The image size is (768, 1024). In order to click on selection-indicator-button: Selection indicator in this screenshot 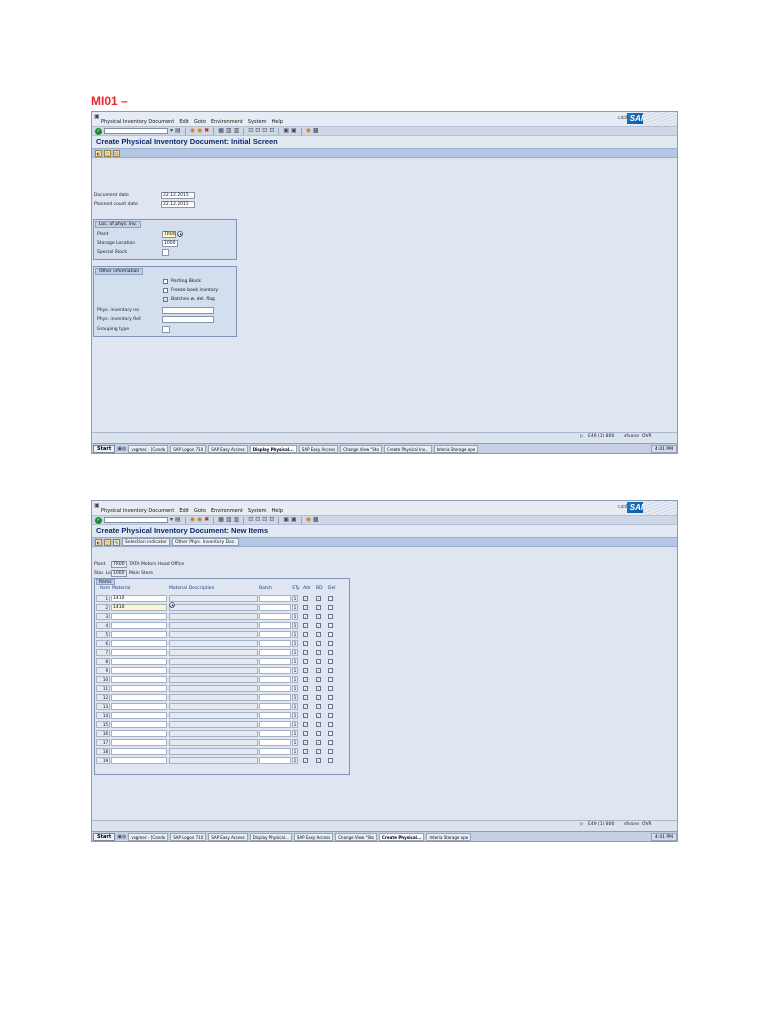, I will do `click(146, 542)`.